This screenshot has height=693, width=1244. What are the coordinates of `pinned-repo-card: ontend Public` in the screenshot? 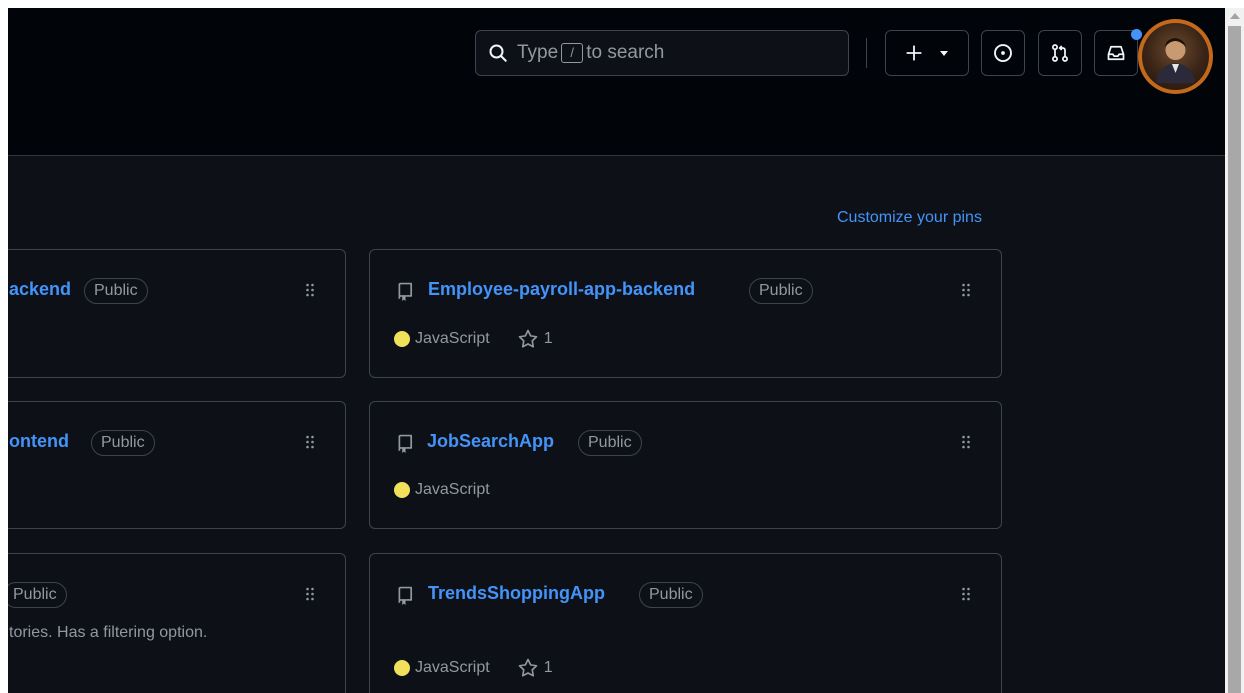 It's located at (177, 465).